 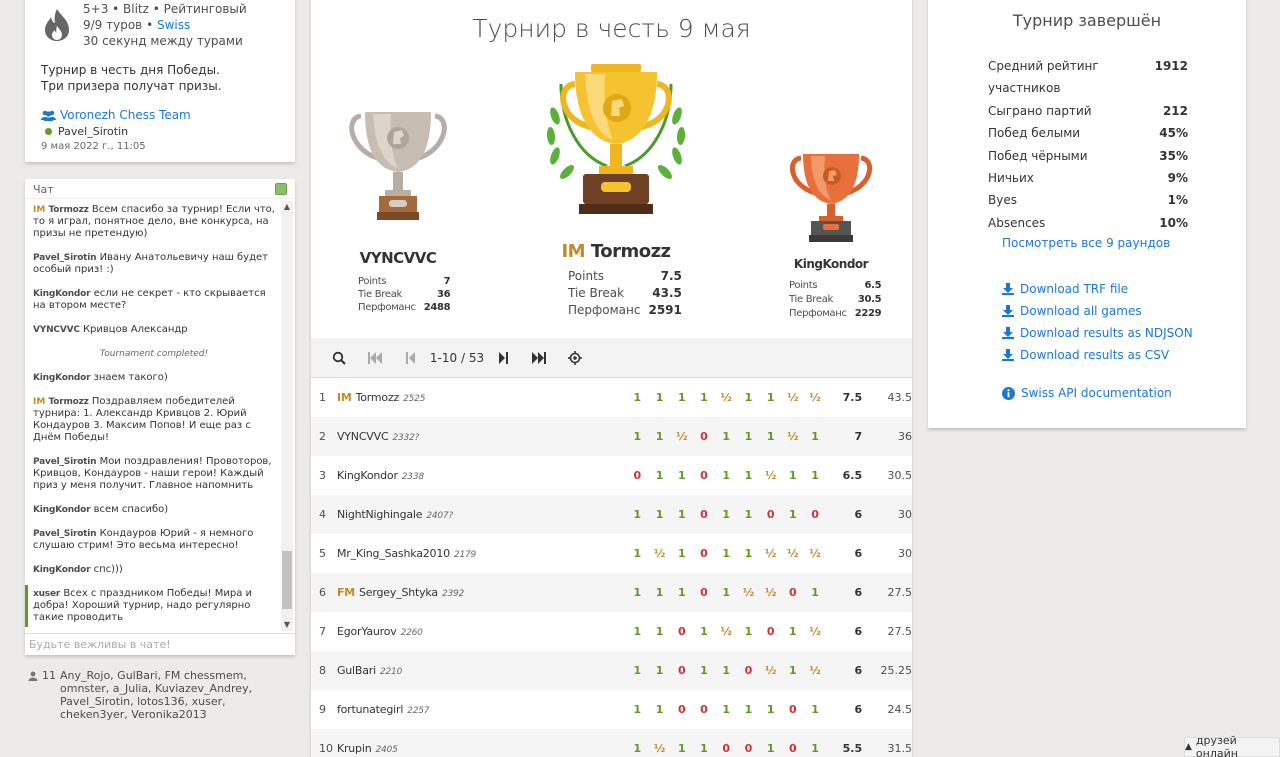 What do you see at coordinates (1081, 311) in the screenshot?
I see `download-label: Download all games` at bounding box center [1081, 311].